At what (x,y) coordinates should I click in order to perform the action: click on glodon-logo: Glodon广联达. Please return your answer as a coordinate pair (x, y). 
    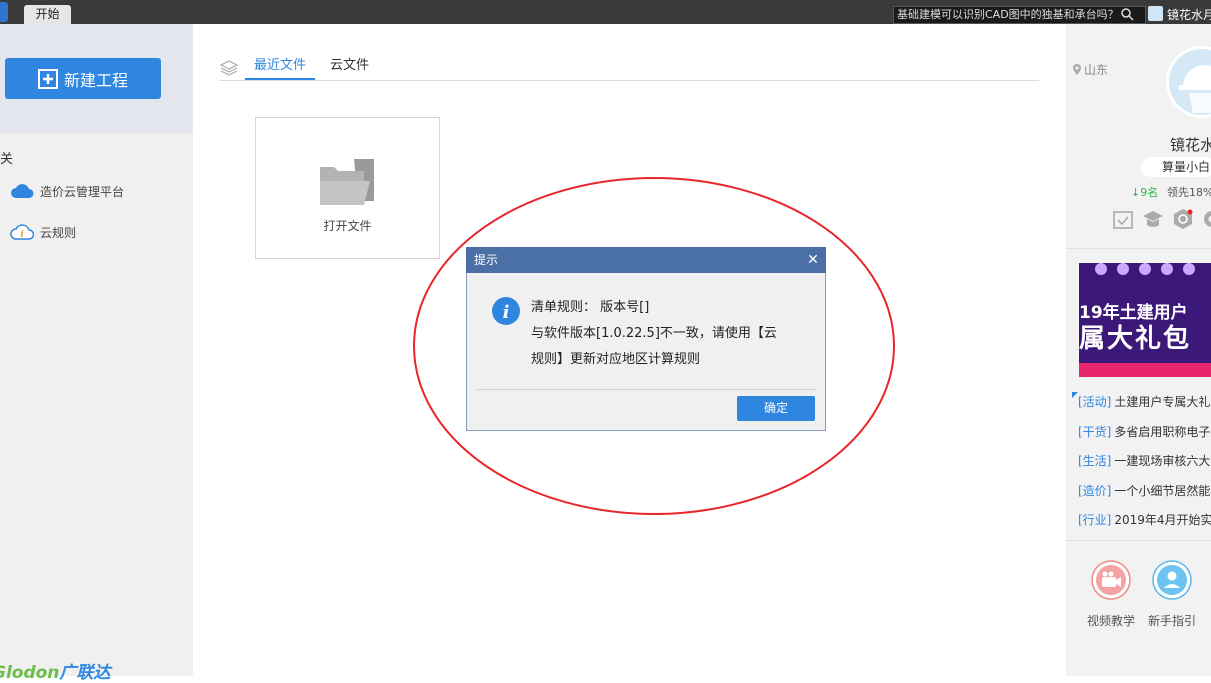
    Looking at the image, I should click on (55, 670).